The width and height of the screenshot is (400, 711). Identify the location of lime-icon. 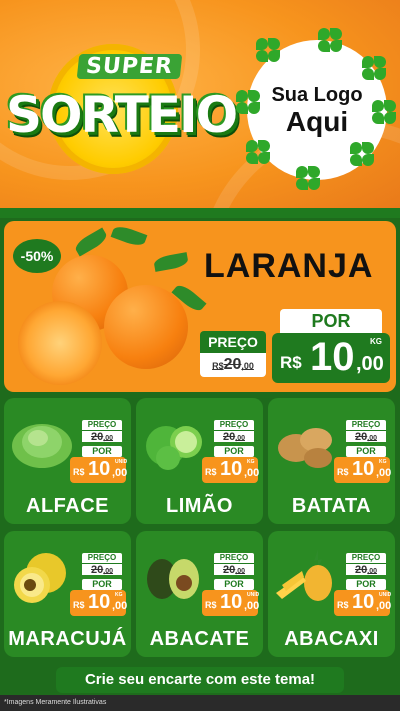
(174, 442).